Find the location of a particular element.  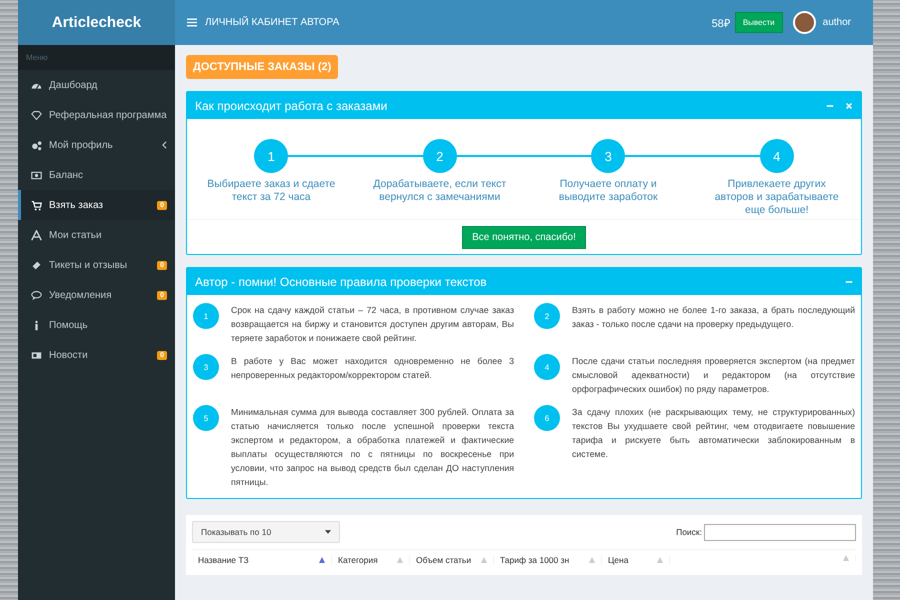

search-field is located at coordinates (780, 532).